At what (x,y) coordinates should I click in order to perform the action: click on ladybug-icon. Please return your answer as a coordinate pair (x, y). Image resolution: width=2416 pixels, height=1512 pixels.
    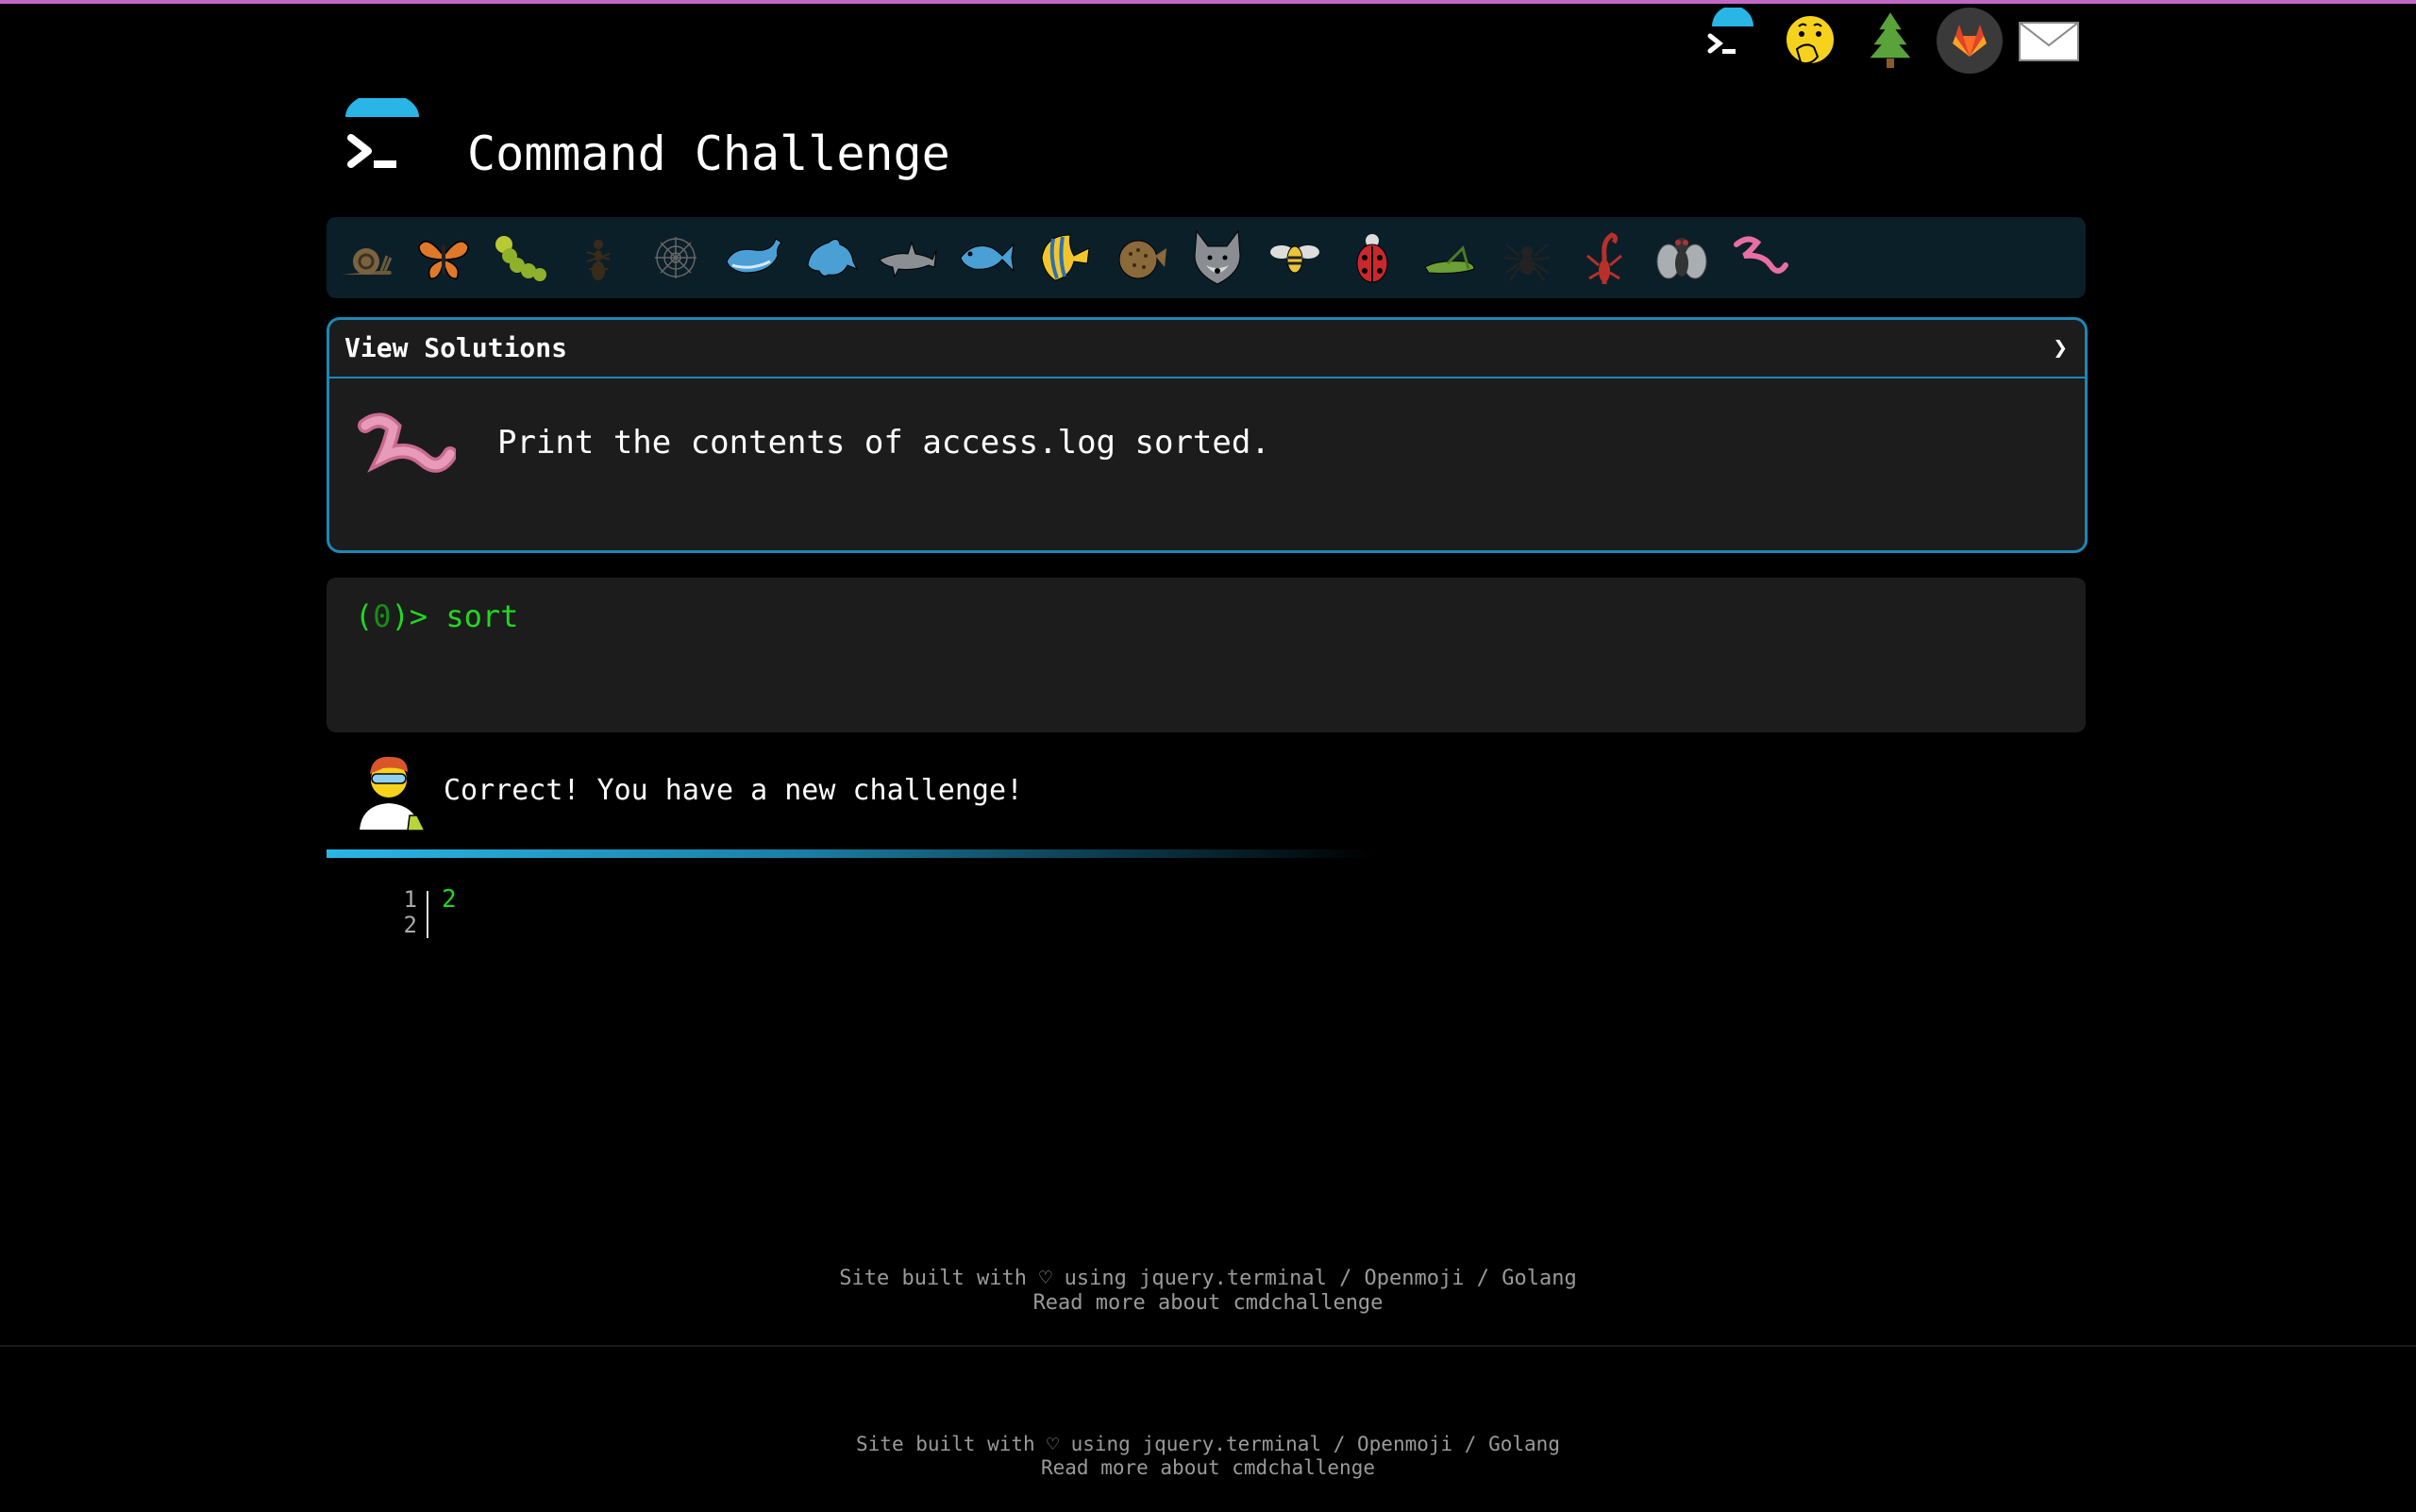
    Looking at the image, I should click on (1372, 257).